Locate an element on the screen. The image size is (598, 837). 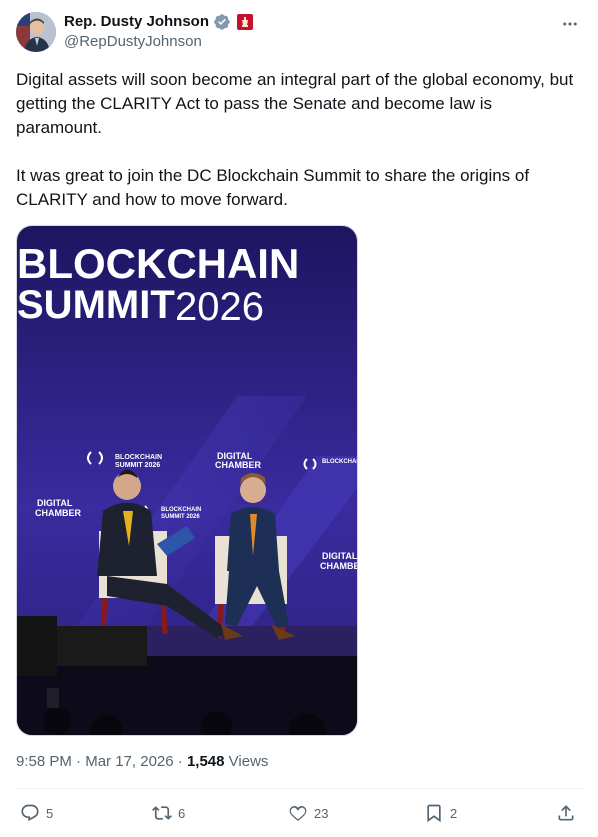
verified-badge-icon is located at coordinates (222, 22).